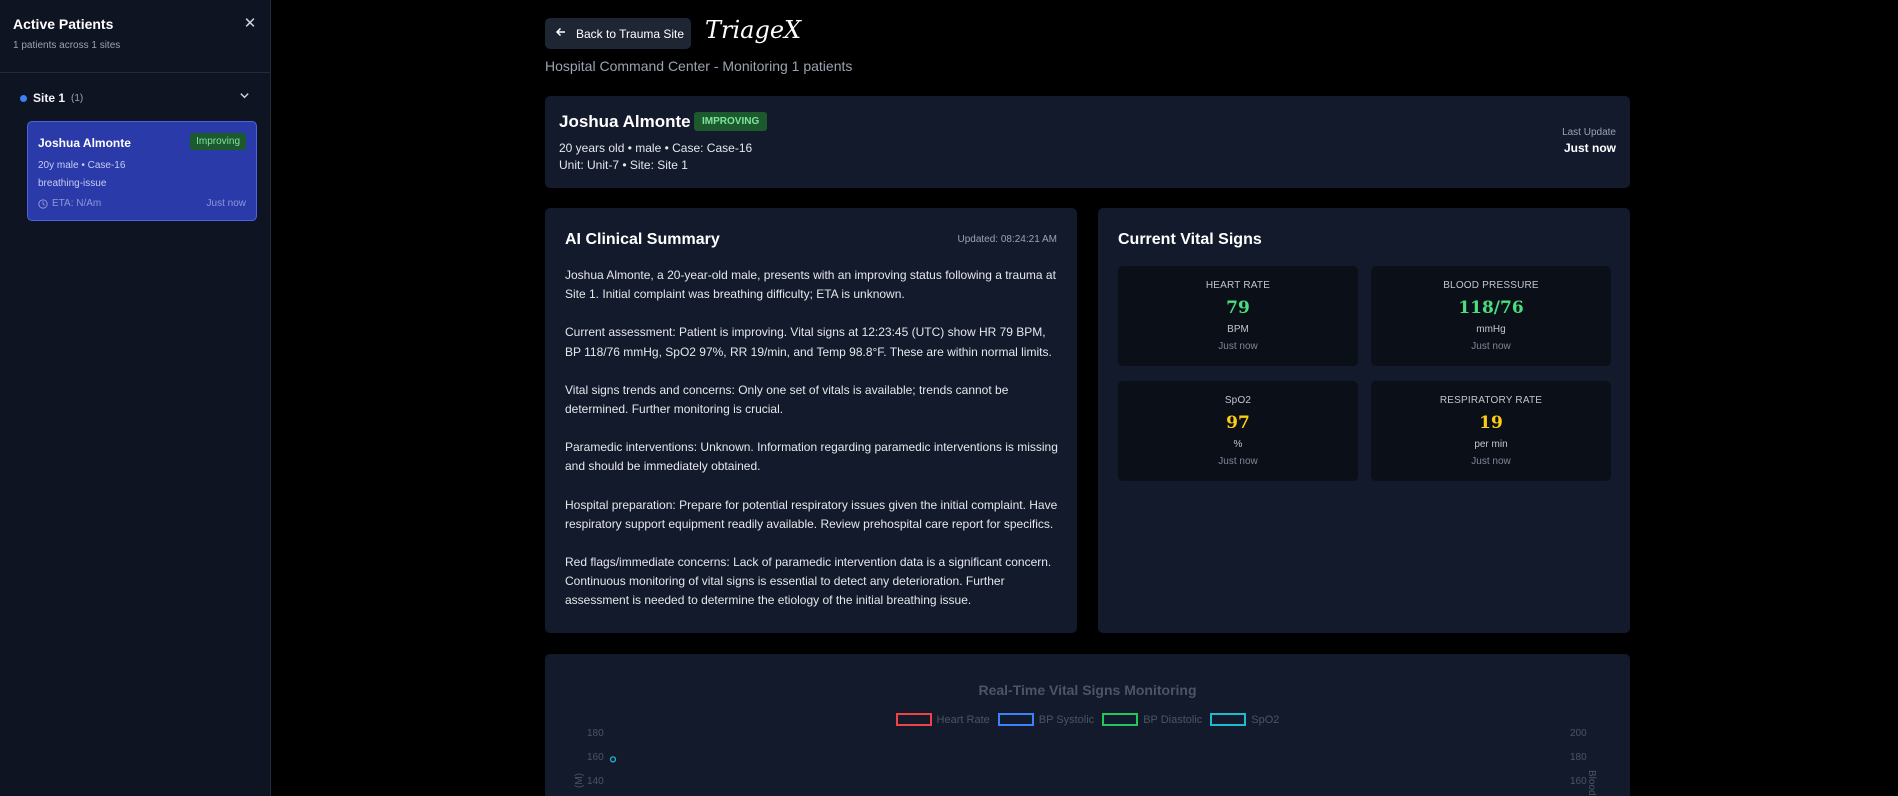 Image resolution: width=1898 pixels, height=796 pixels. Describe the element at coordinates (753, 30) in the screenshot. I see `brand-logo: TriageX` at that location.